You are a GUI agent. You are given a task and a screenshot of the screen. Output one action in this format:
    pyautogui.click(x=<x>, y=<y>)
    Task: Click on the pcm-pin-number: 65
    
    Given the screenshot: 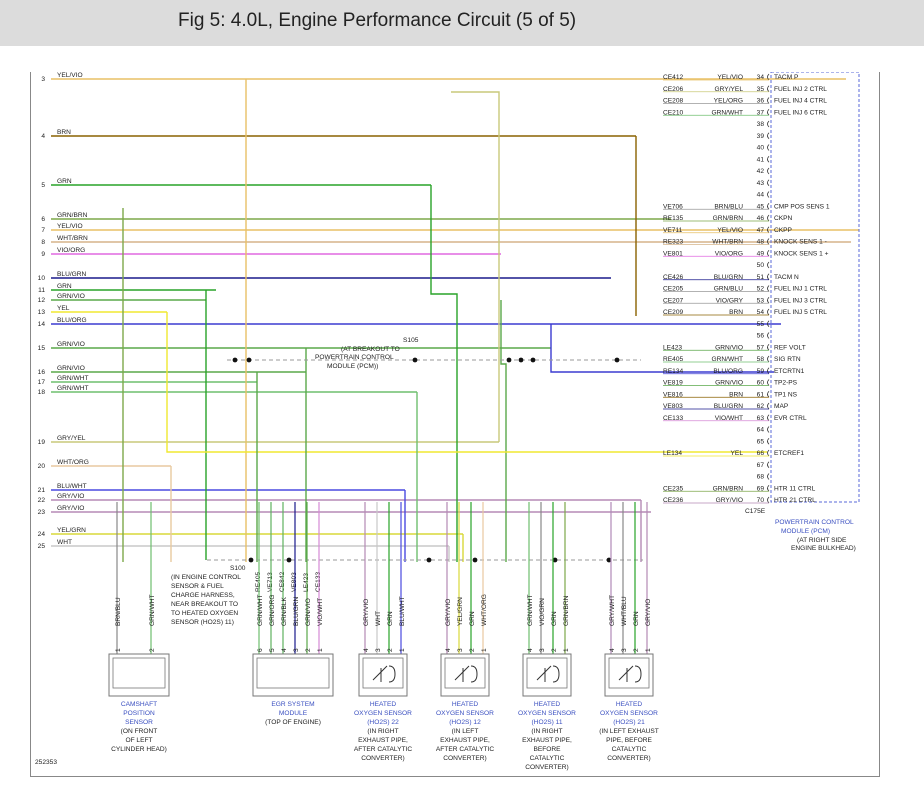 What is the action you would take?
    pyautogui.click(x=761, y=441)
    